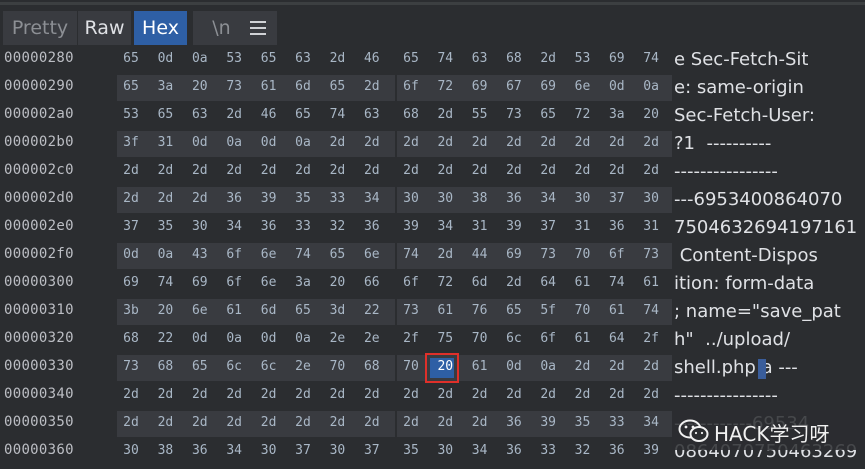 This screenshot has height=469, width=865. Describe the element at coordinates (739, 88) in the screenshot. I see `ascii-text: e: same-origin` at that location.